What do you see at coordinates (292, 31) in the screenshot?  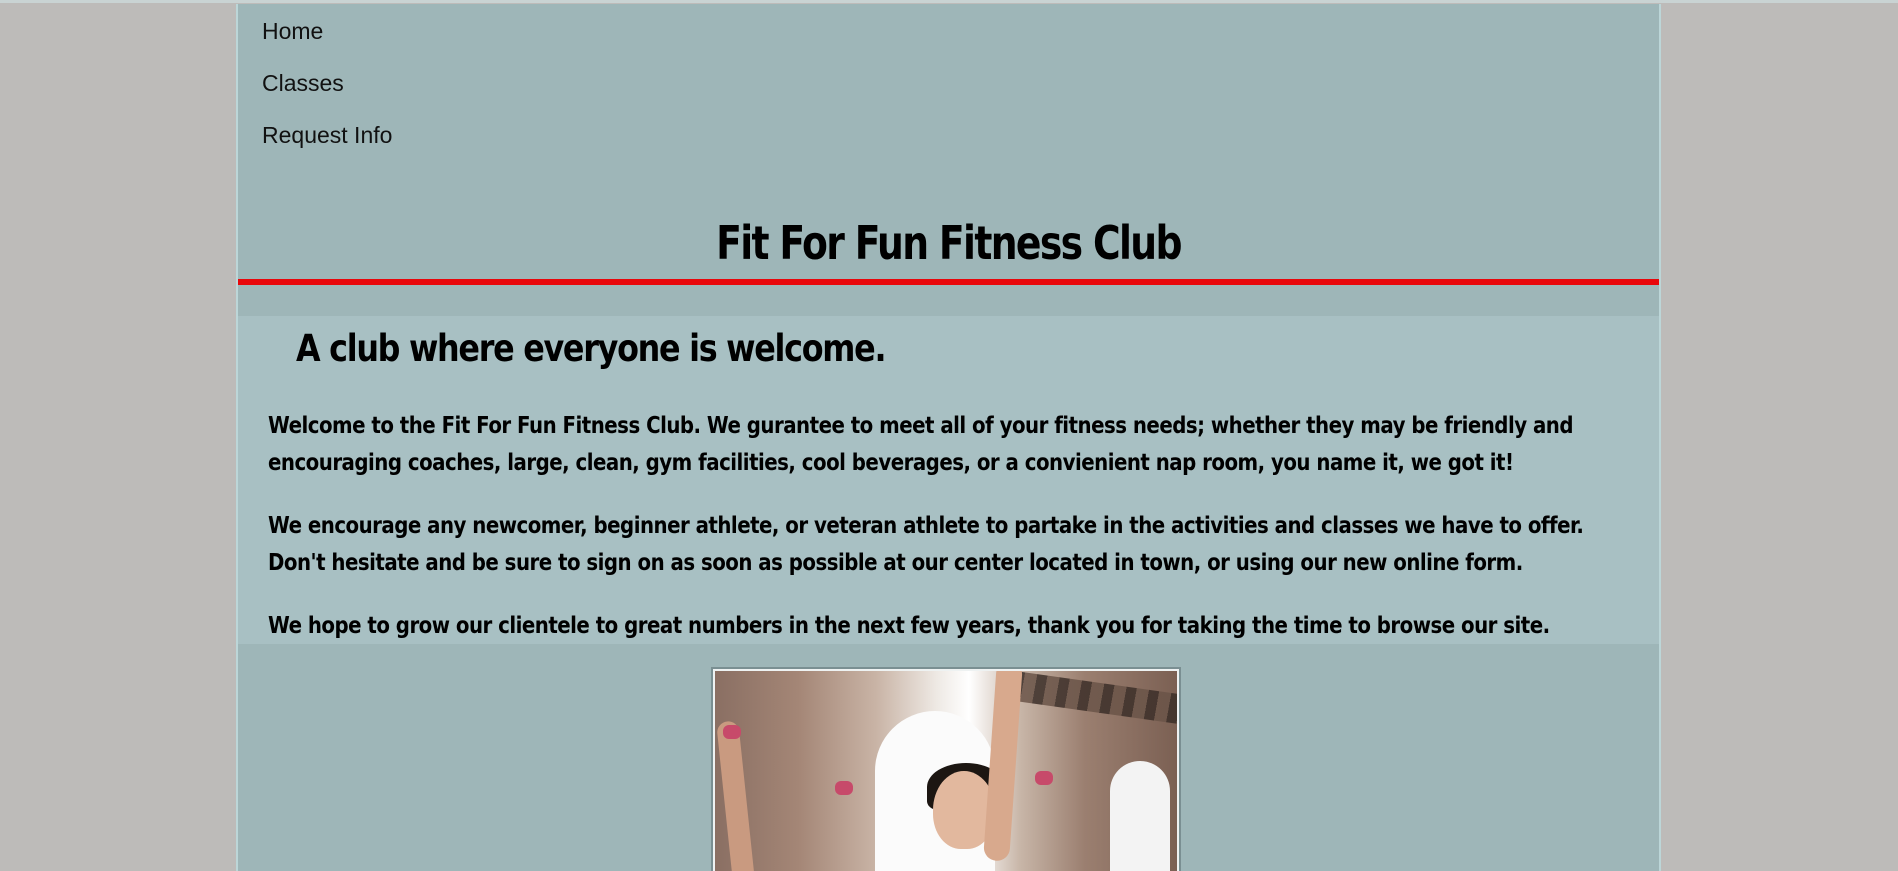 I see `nav-link-home: Home` at bounding box center [292, 31].